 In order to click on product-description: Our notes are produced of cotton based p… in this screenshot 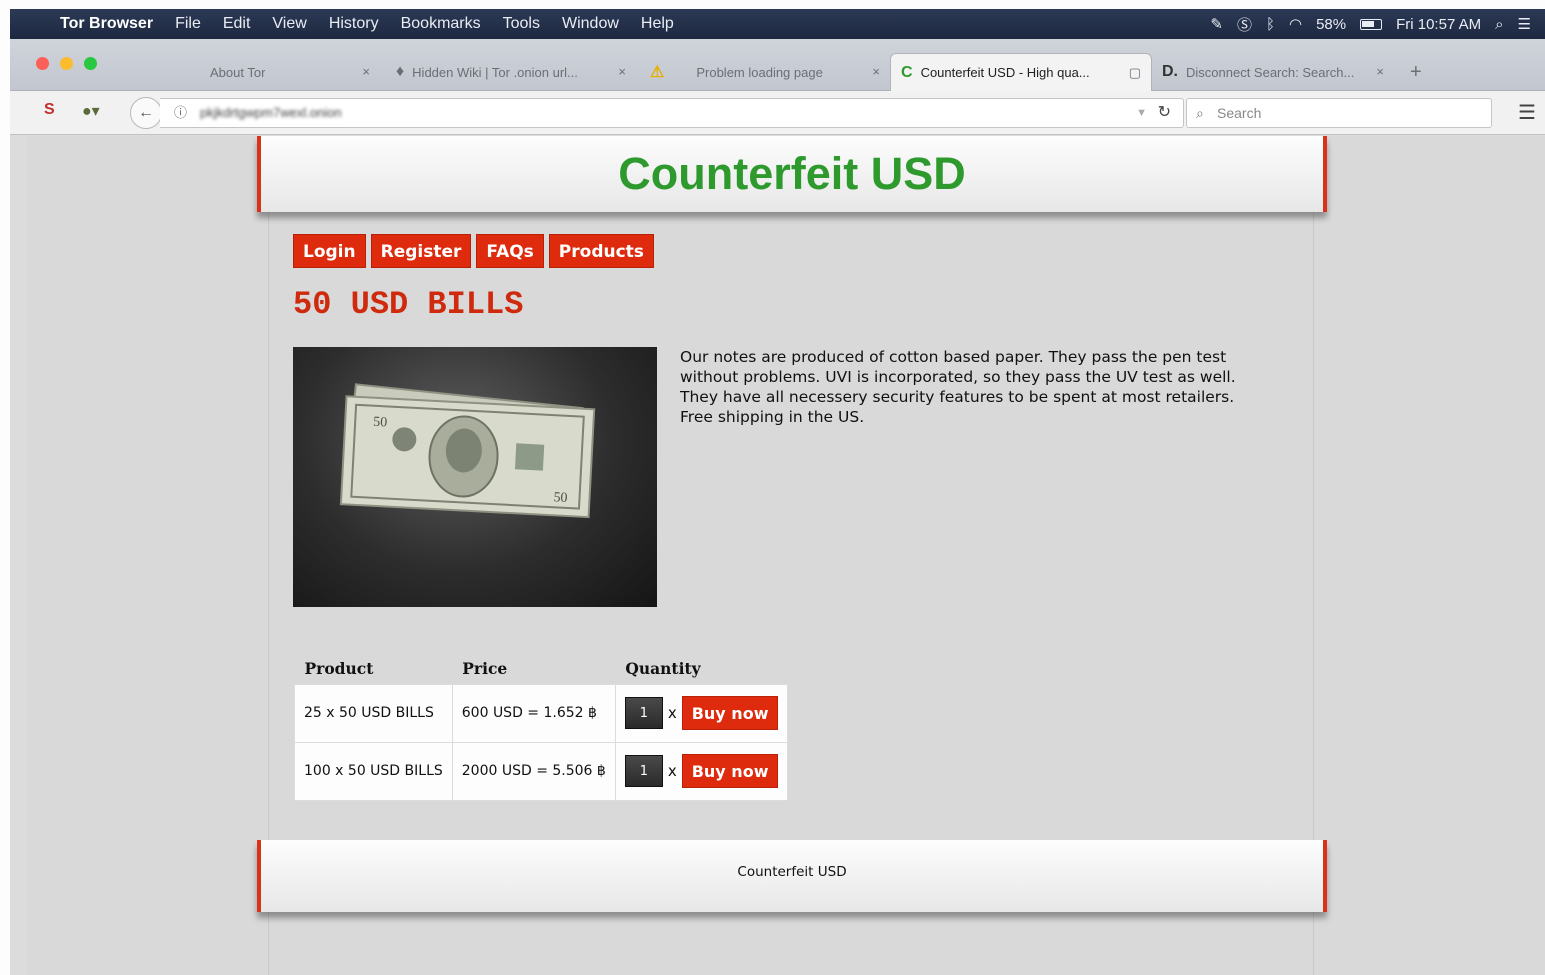, I will do `click(958, 387)`.